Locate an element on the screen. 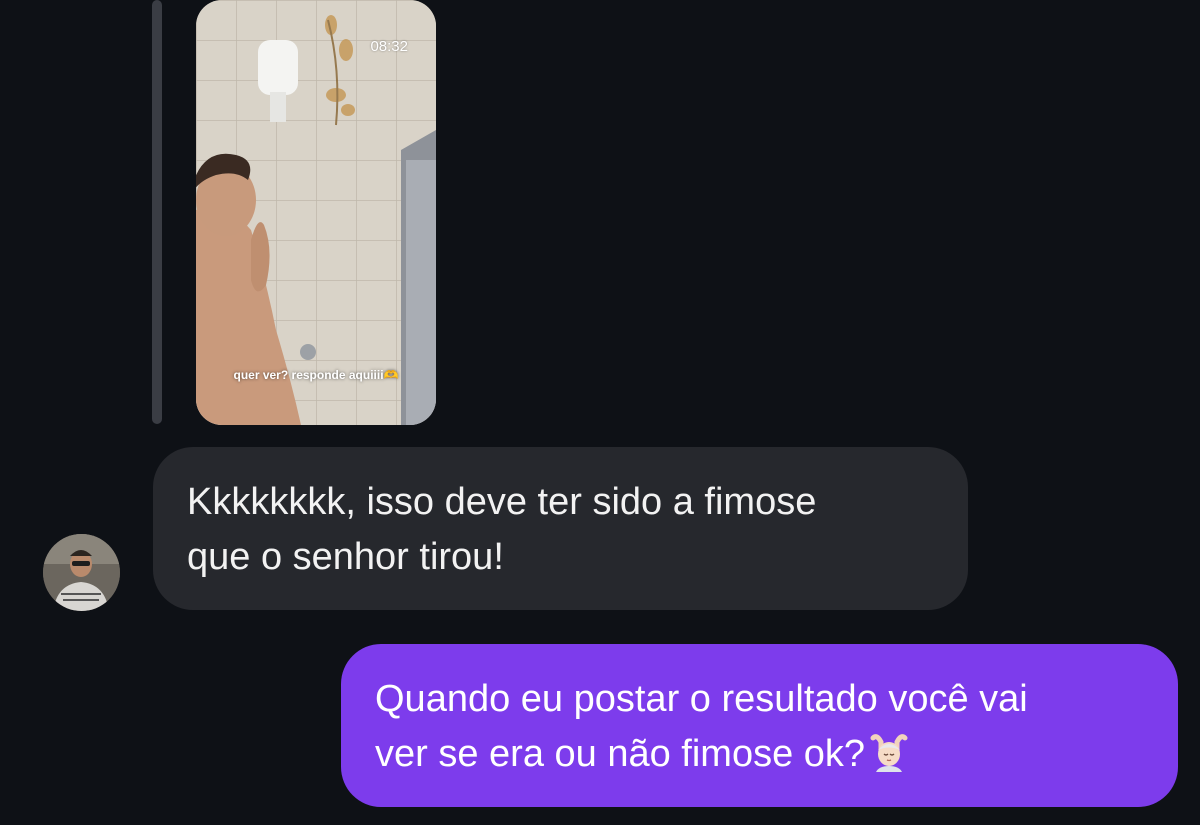  story-caption: quer ver? responde aquiiii🫶 is located at coordinates (316, 375).